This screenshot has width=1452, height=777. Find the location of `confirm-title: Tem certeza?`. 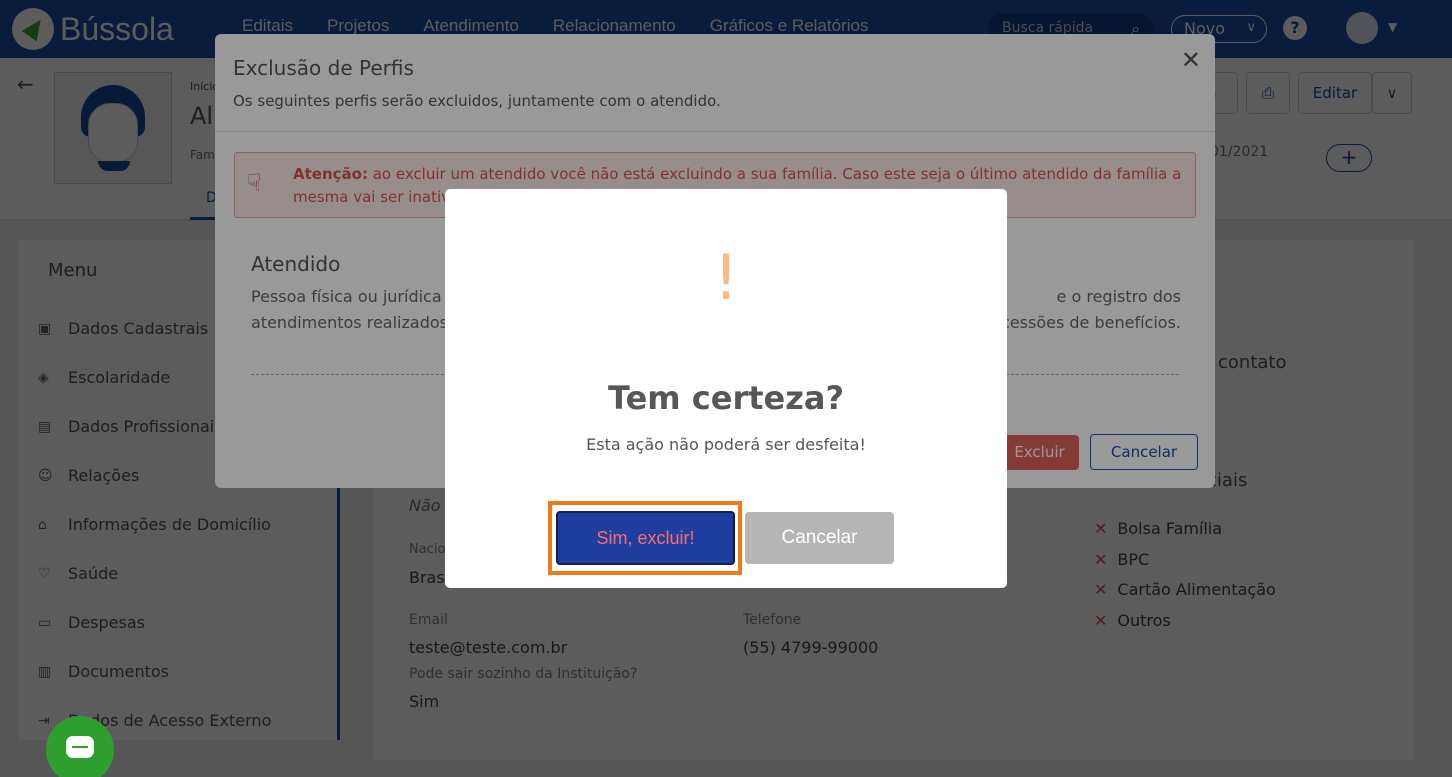

confirm-title: Tem certeza? is located at coordinates (726, 398).